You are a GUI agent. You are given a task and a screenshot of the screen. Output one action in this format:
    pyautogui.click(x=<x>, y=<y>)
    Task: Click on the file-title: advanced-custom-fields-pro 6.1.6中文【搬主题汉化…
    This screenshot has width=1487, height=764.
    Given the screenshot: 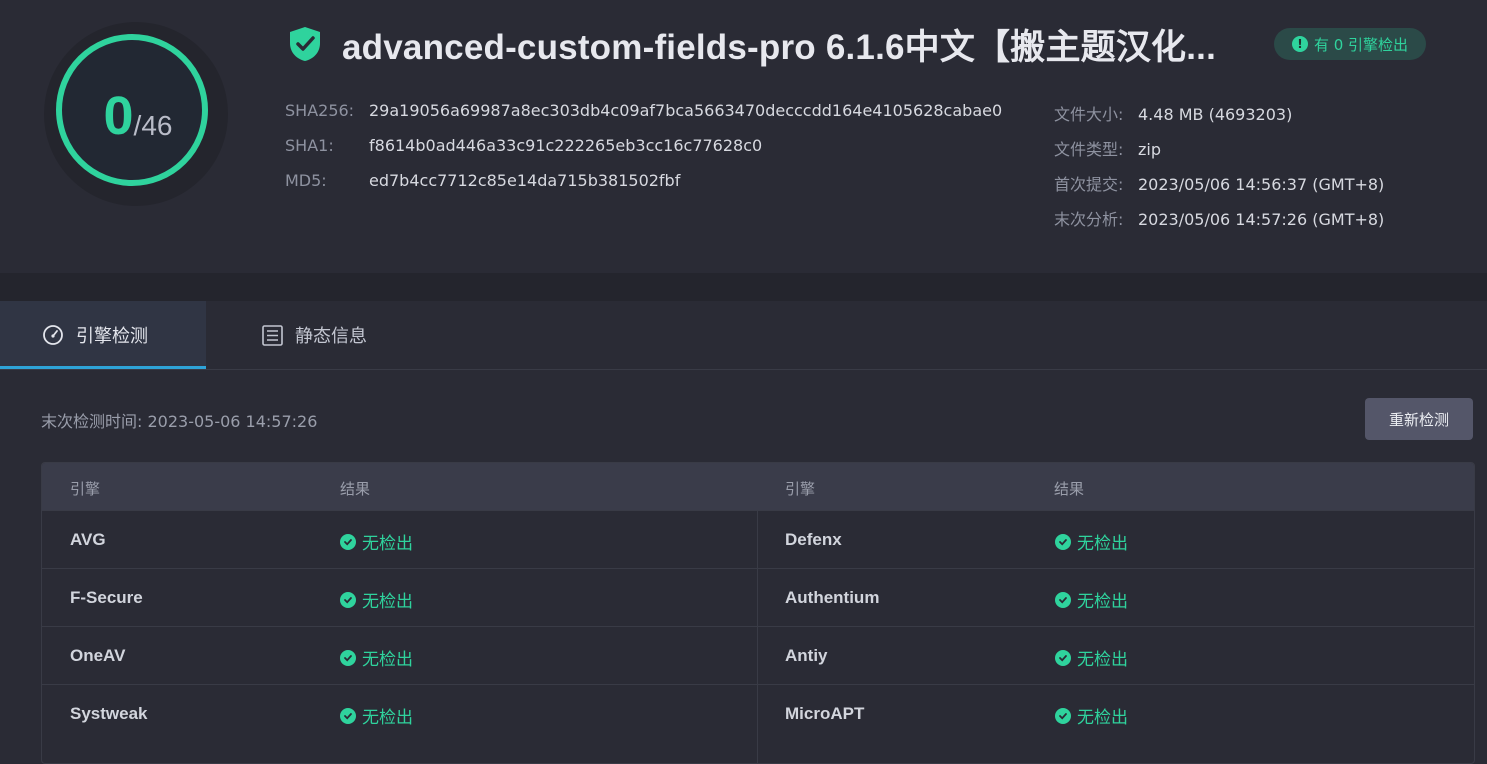 What is the action you would take?
    pyautogui.click(x=779, y=47)
    